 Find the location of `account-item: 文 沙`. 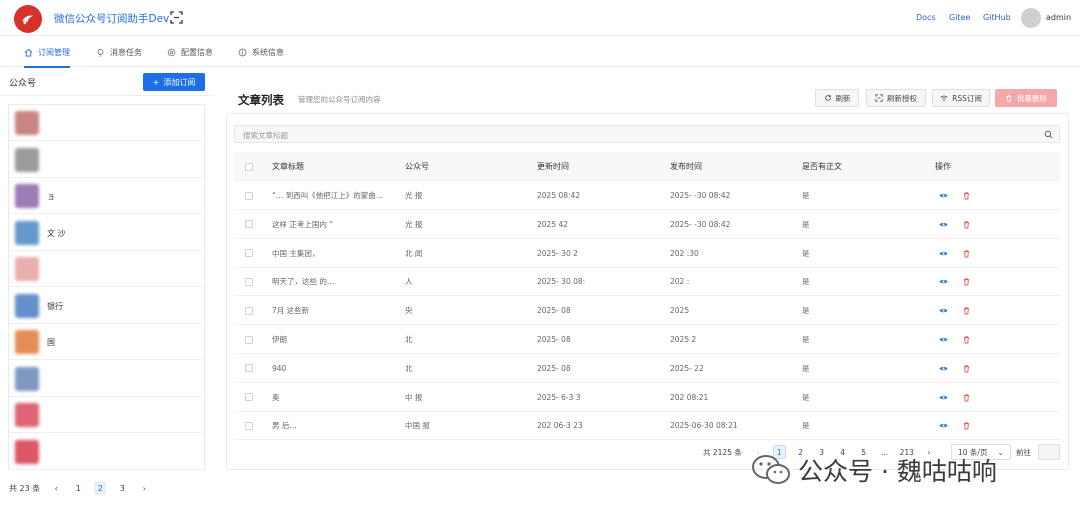

account-item: 文 沙 is located at coordinates (106, 233).